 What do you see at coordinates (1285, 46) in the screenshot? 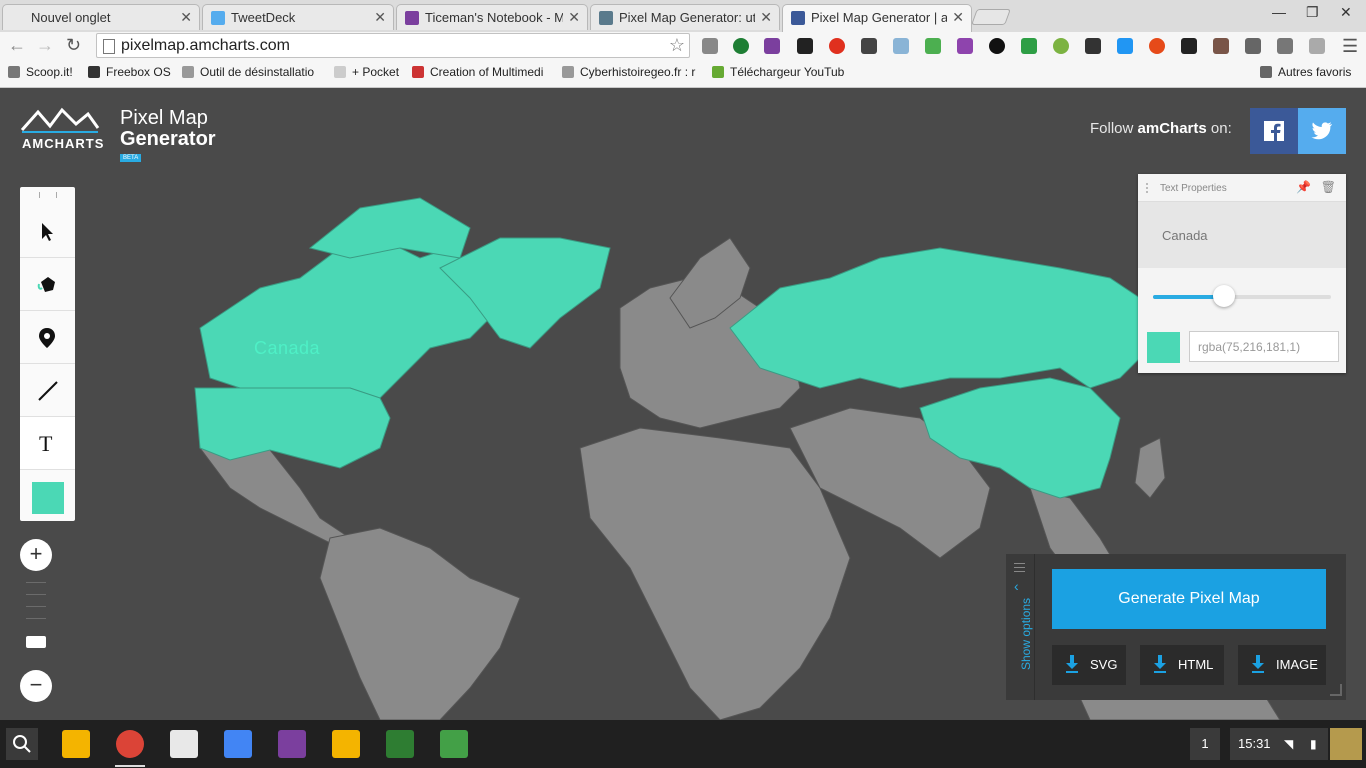
I see `extension-database-icon` at bounding box center [1285, 46].